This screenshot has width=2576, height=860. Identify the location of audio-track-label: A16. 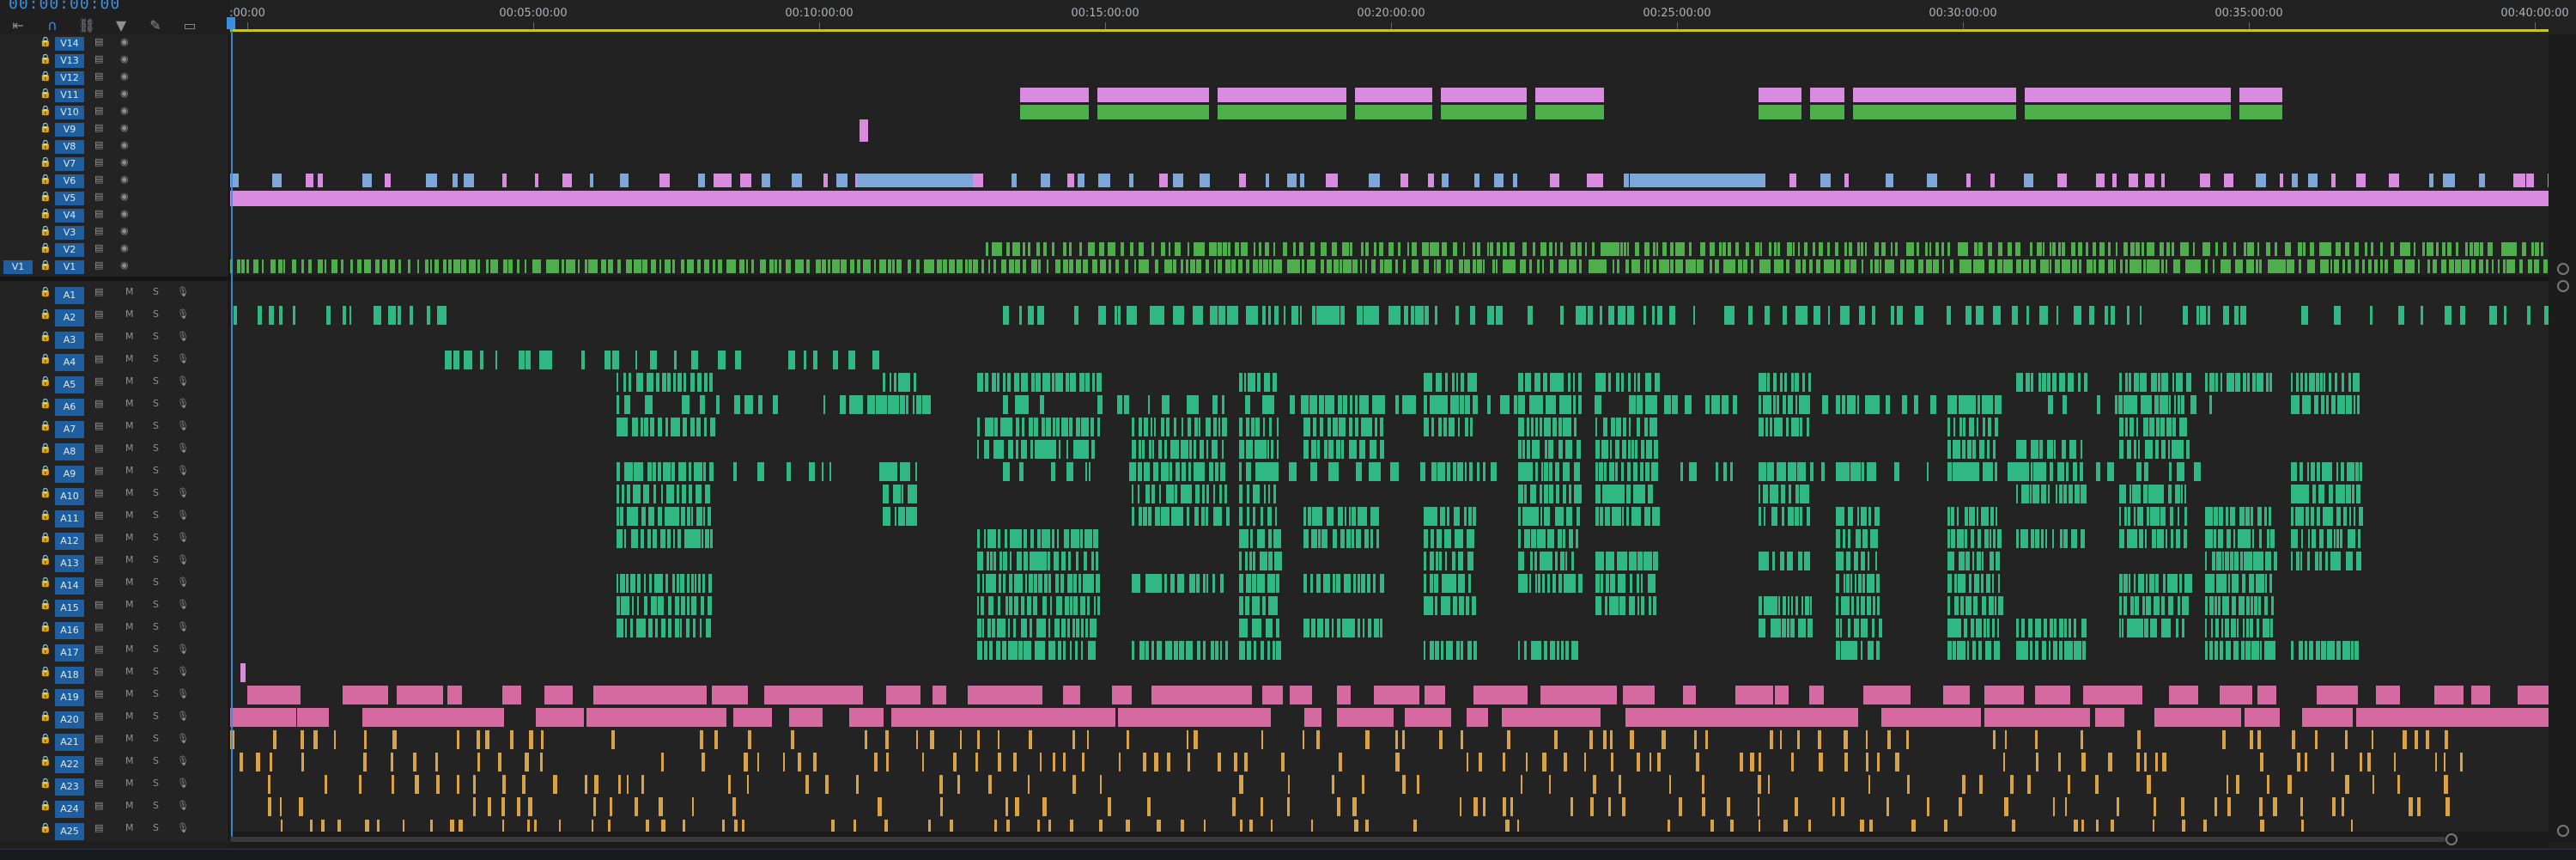
(69, 630).